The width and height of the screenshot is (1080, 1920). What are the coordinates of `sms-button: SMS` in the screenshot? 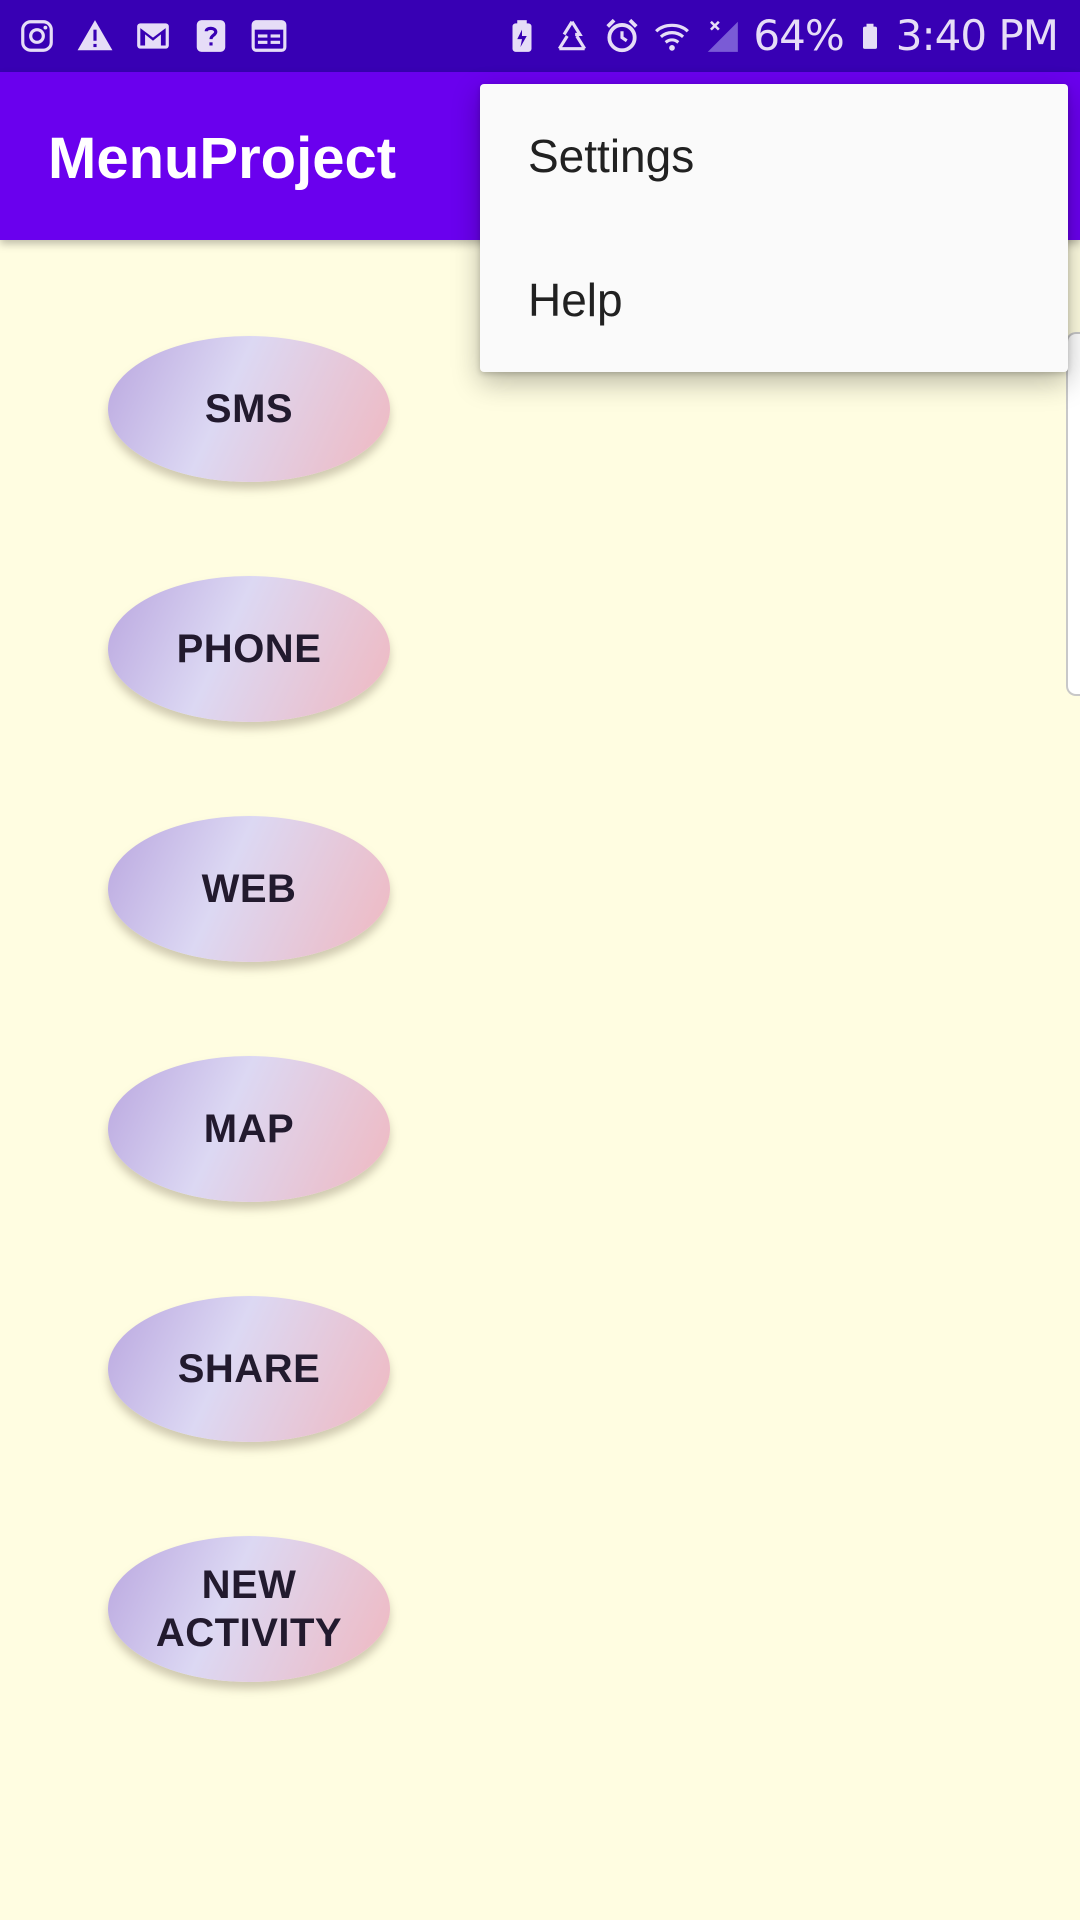 It's located at (249, 409).